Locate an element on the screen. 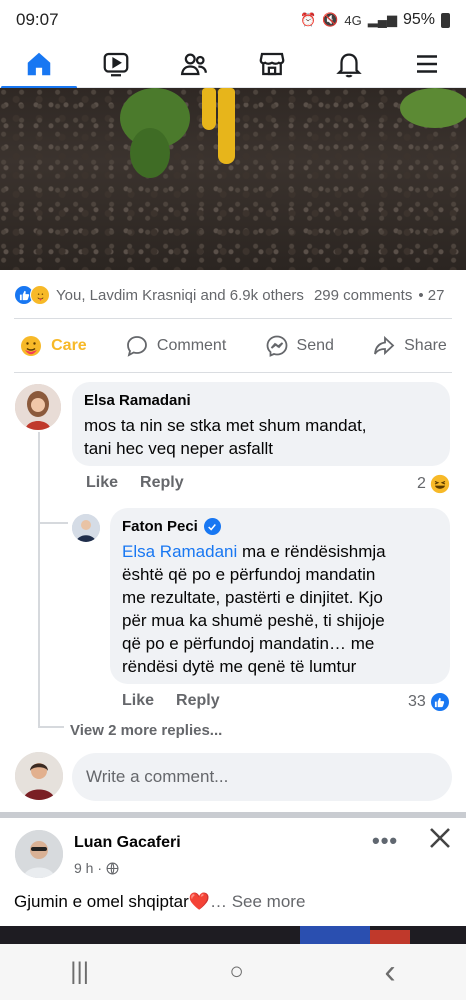 The image size is (466, 1000). reply-line: rëndësi dytë me qenë të lumtur is located at coordinates (239, 666).